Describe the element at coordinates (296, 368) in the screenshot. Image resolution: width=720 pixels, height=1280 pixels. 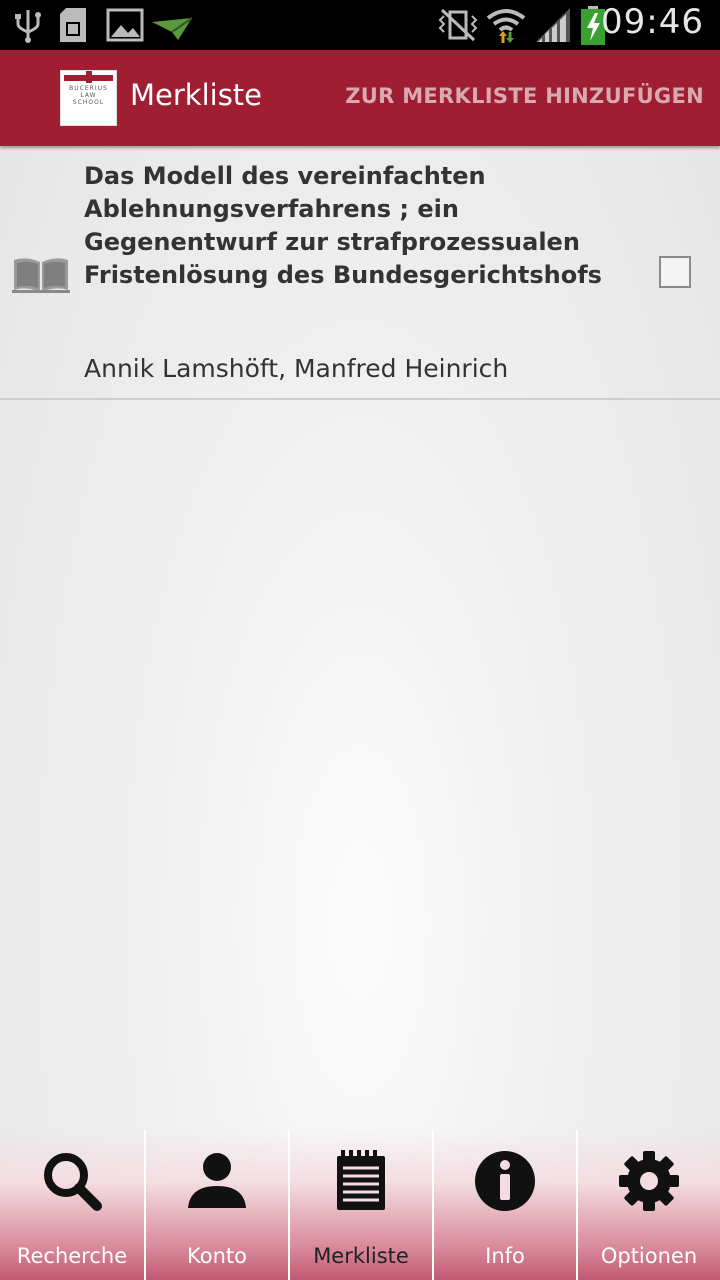
I see `item-authors: Annik Lamshöft, Manfred Heinrich` at that location.